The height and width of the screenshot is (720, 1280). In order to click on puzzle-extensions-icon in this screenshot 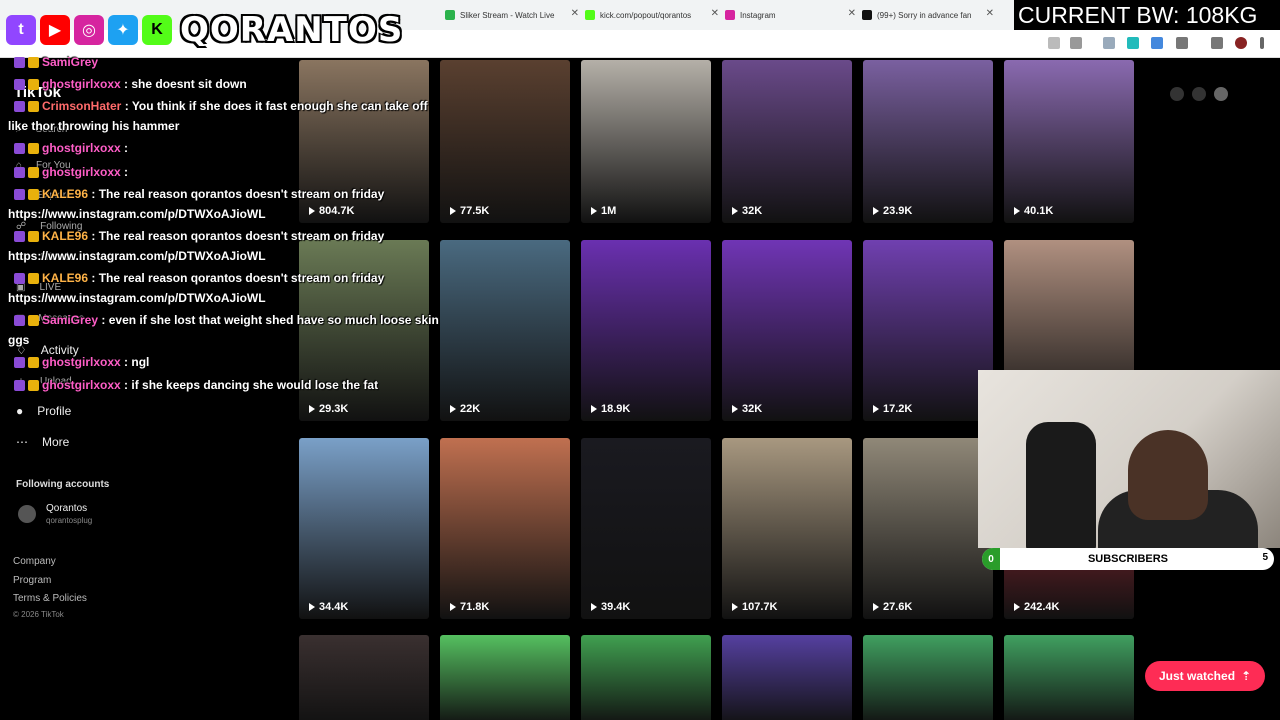, I will do `click(1182, 43)`.